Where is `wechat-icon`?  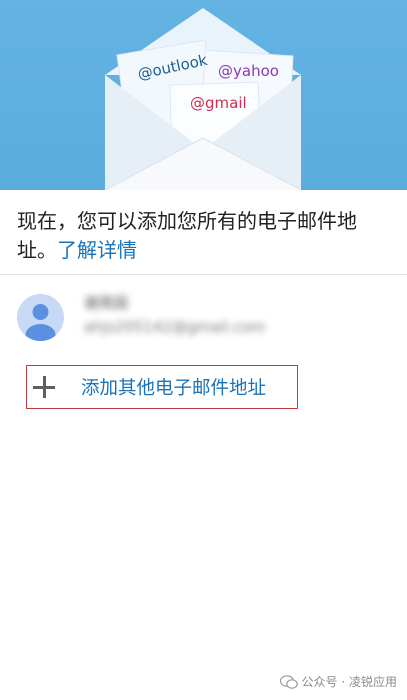
wechat-icon is located at coordinates (288, 681).